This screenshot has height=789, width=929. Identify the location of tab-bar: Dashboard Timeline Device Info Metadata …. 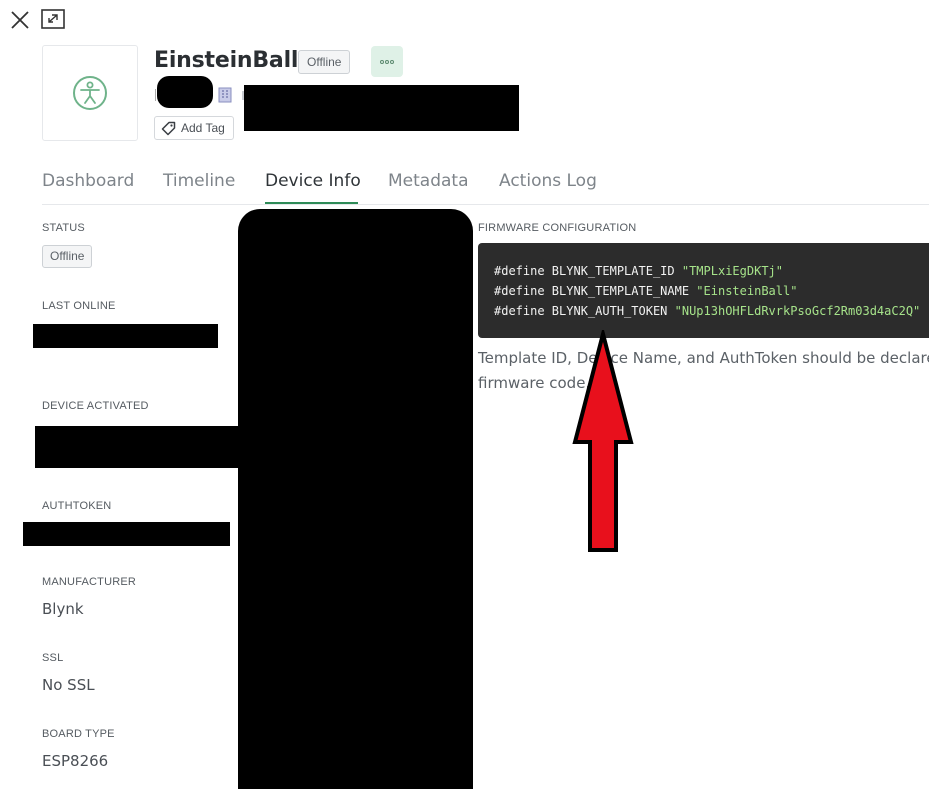
(485, 185).